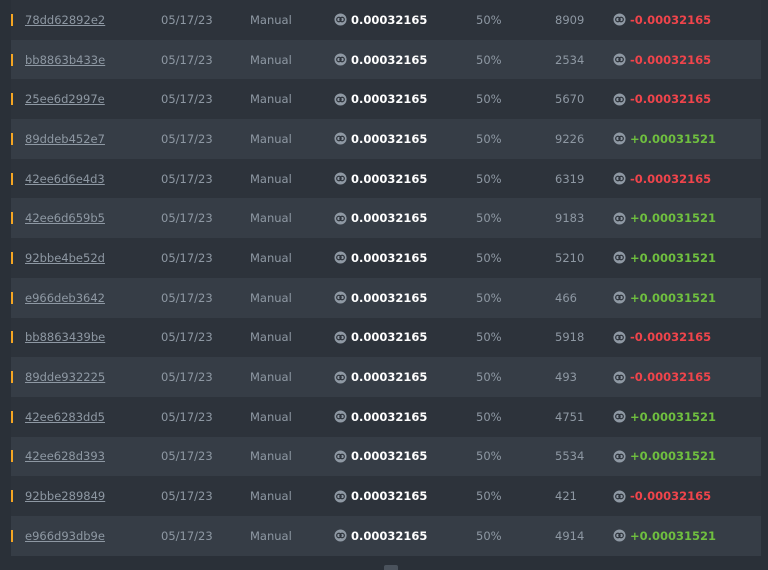 This screenshot has height=570, width=768. I want to click on bet-id-link: 92bbe289849, so click(65, 496).